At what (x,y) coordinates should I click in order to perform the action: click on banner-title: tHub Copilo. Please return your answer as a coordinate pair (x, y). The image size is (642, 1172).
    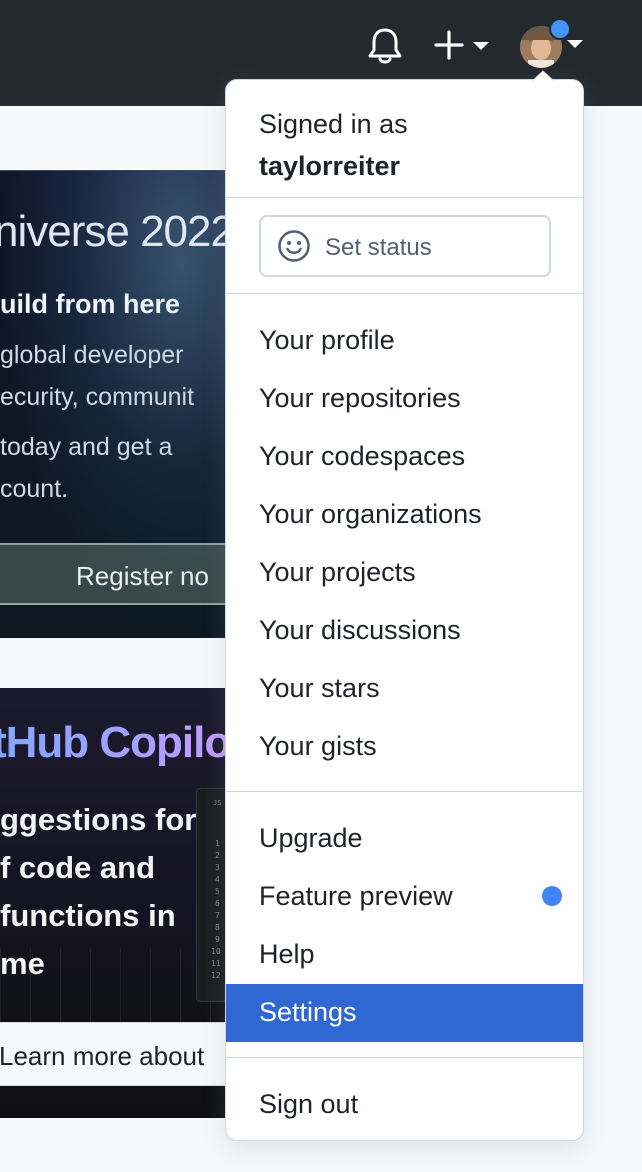
    Looking at the image, I should click on (115, 743).